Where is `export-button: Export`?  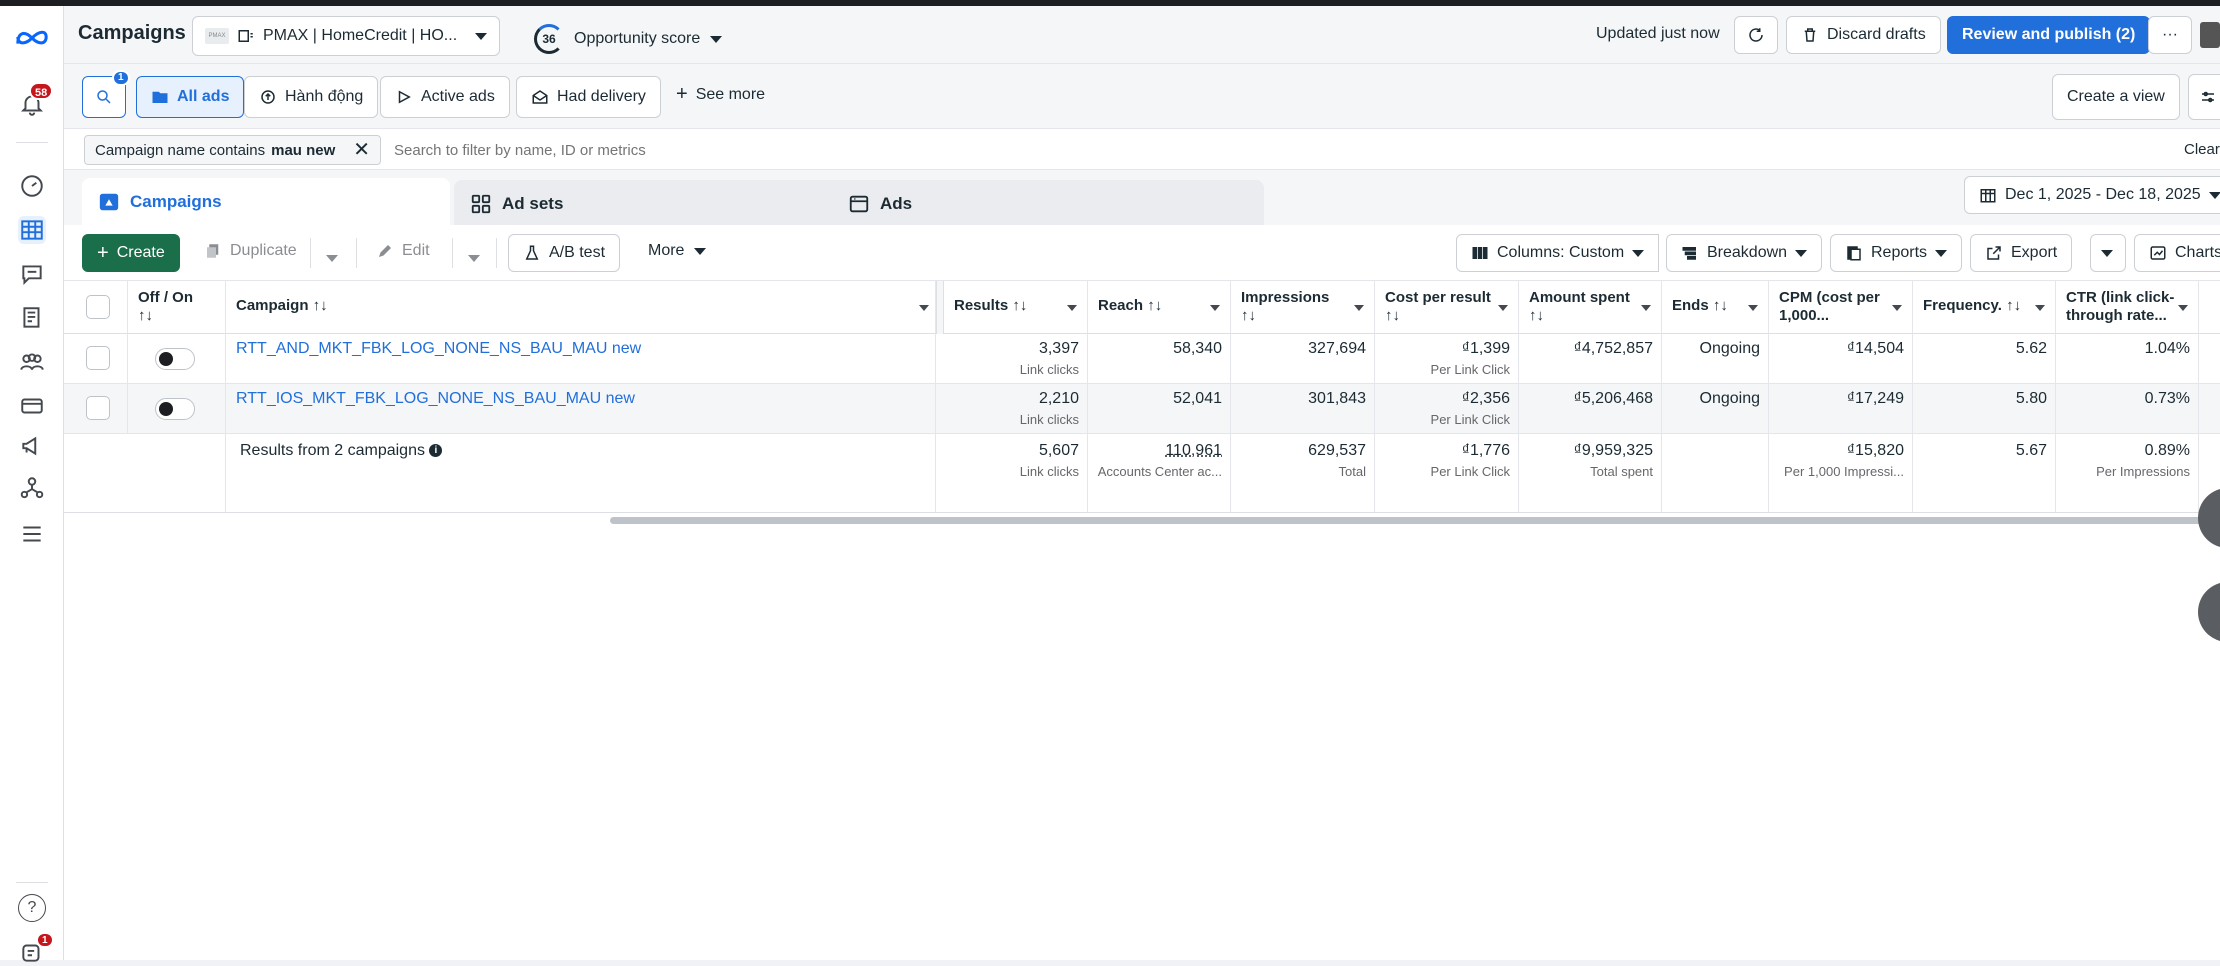 export-button: Export is located at coordinates (2021, 253).